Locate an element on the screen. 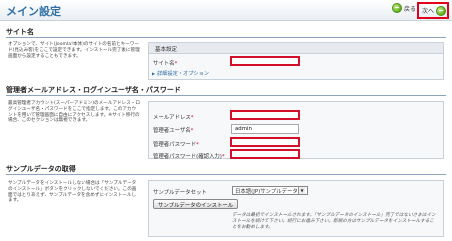  username-input: admin is located at coordinates (265, 129).